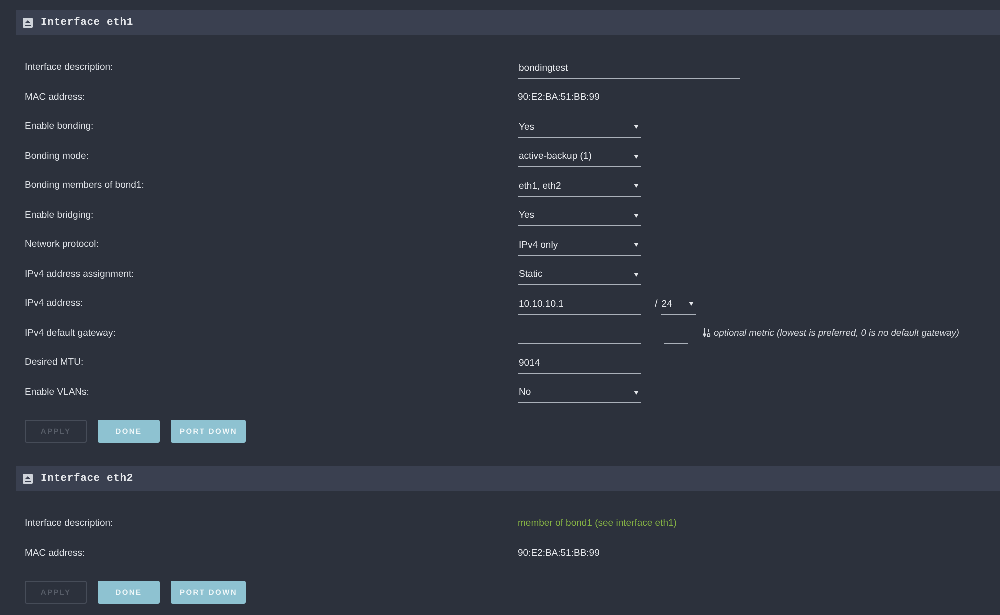 Image resolution: width=1000 pixels, height=615 pixels. Describe the element at coordinates (87, 478) in the screenshot. I see `panel-title: Interface eth2` at that location.